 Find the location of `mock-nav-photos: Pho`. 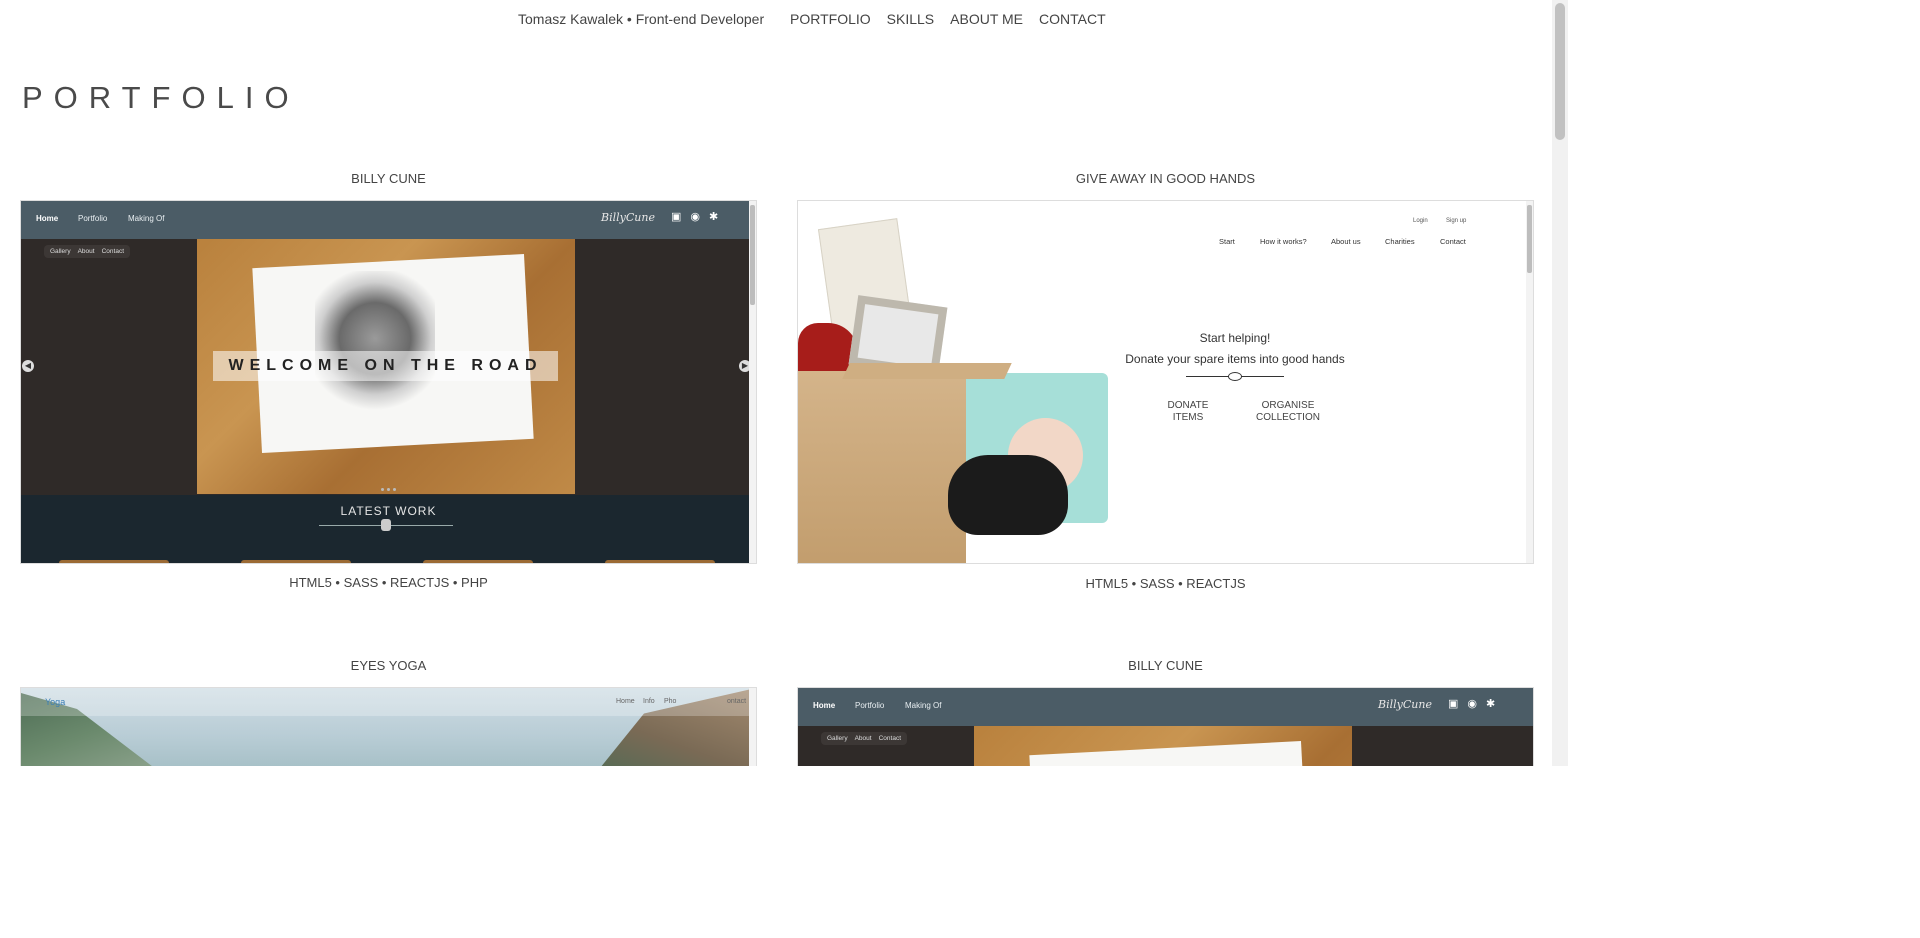

mock-nav-photos: Pho is located at coordinates (670, 701).